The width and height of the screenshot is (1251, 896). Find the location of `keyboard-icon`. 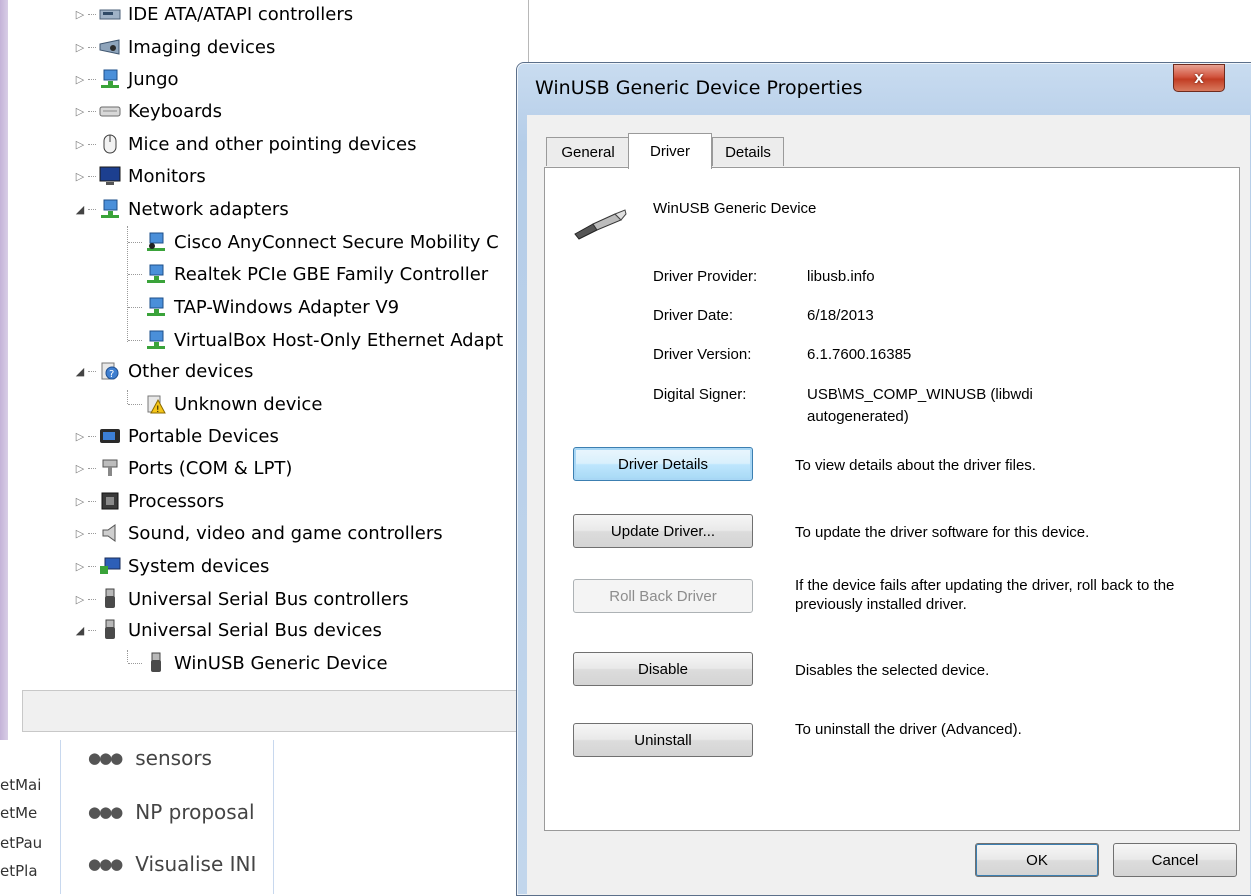

keyboard-icon is located at coordinates (110, 111).